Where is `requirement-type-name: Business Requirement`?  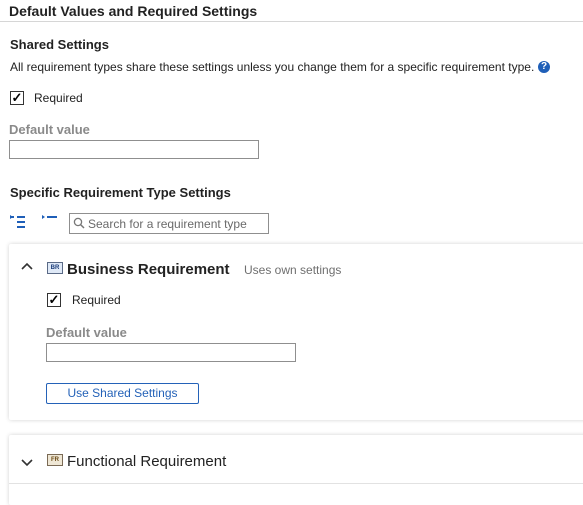 requirement-type-name: Business Requirement is located at coordinates (148, 269).